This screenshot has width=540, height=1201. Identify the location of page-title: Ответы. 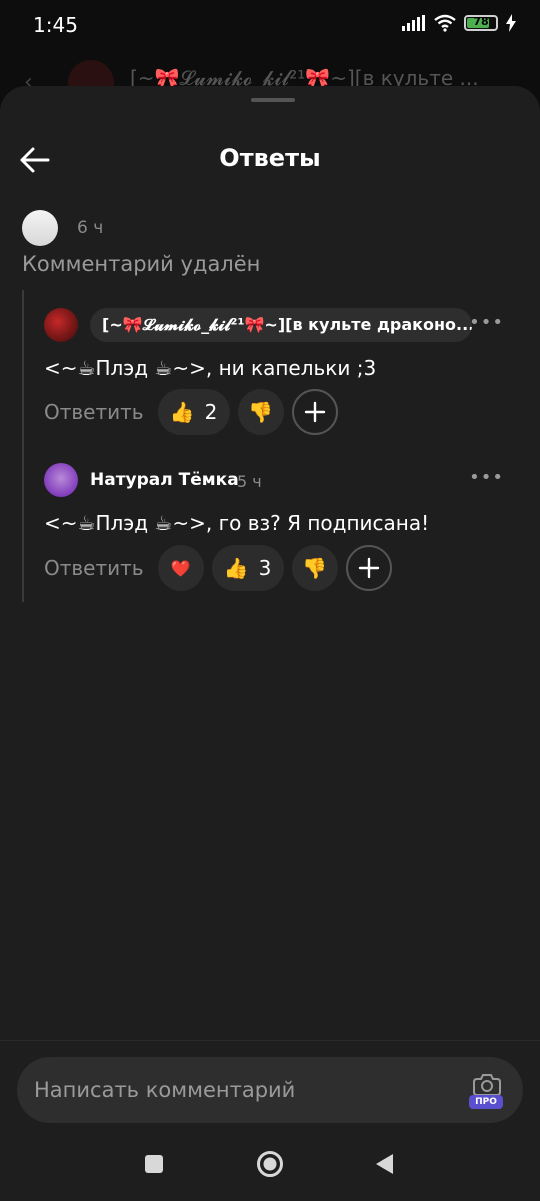
(270, 158).